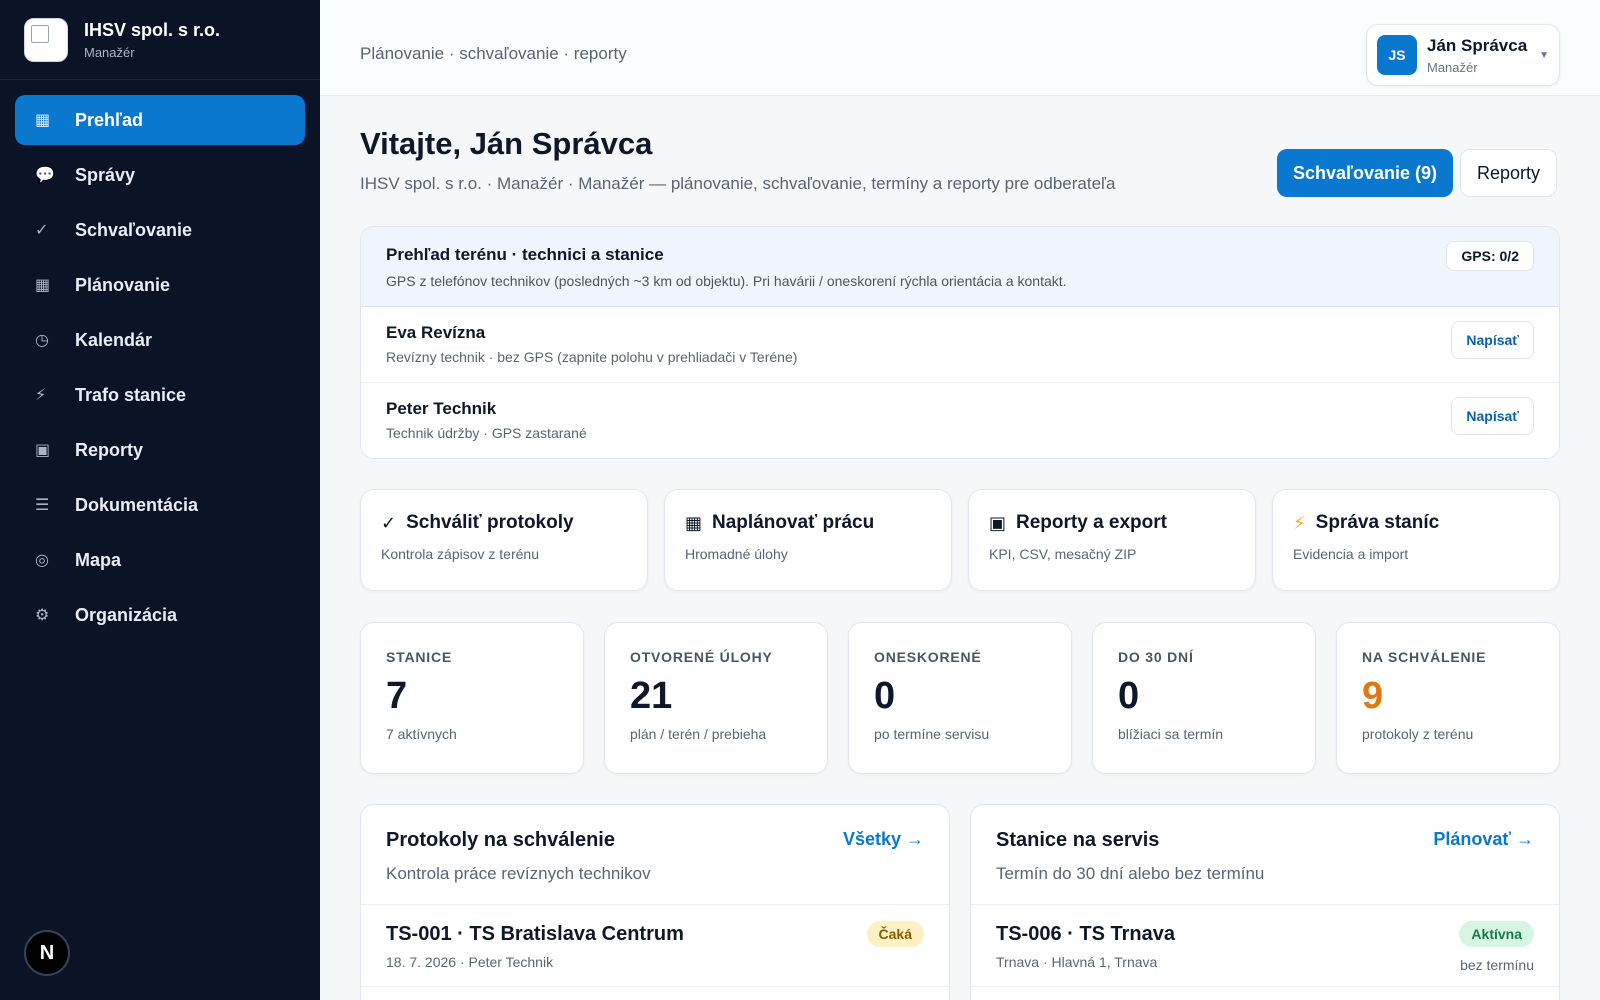 This screenshot has height=1000, width=1600. I want to click on stat-sub: 7 aktívnych, so click(421, 734).